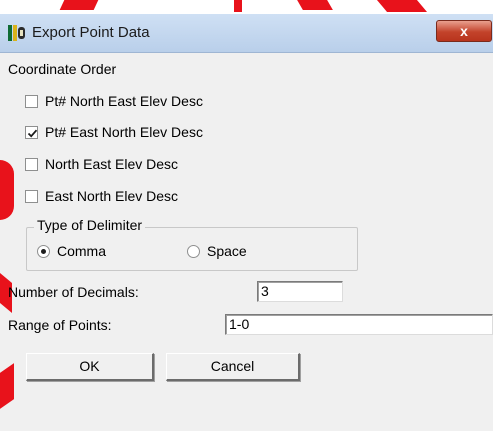 The height and width of the screenshot is (431, 493). I want to click on radio-comma, so click(43, 251).